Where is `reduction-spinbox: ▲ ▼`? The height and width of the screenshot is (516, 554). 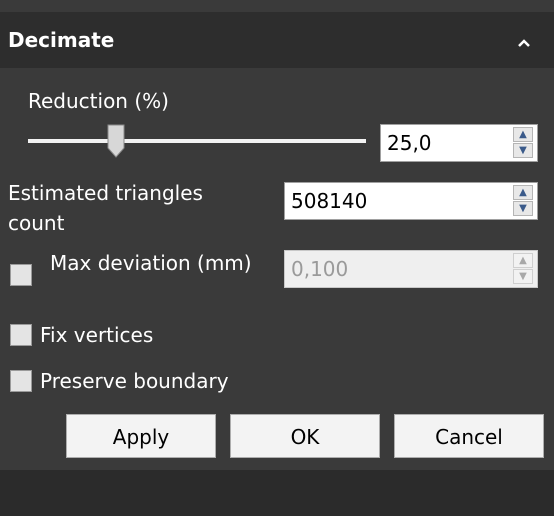
reduction-spinbox: ▲ ▼ is located at coordinates (459, 143).